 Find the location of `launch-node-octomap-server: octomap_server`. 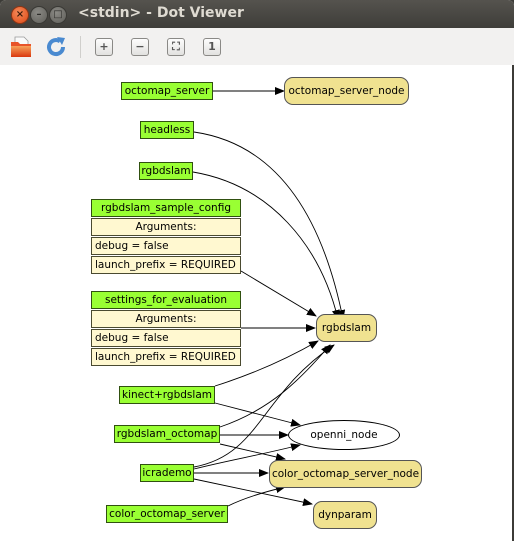

launch-node-octomap-server: octomap_server is located at coordinates (167, 91).